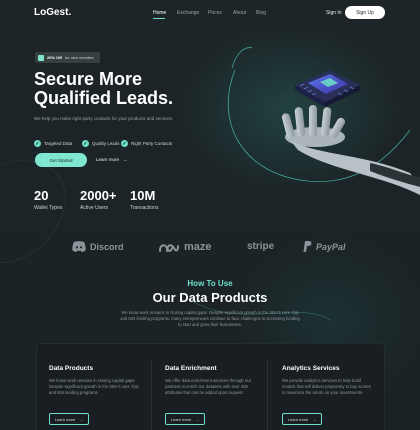 Image resolution: width=420 pixels, height=430 pixels. What do you see at coordinates (191, 368) in the screenshot?
I see `card-data-enrichment-title: Data Enrichment` at bounding box center [191, 368].